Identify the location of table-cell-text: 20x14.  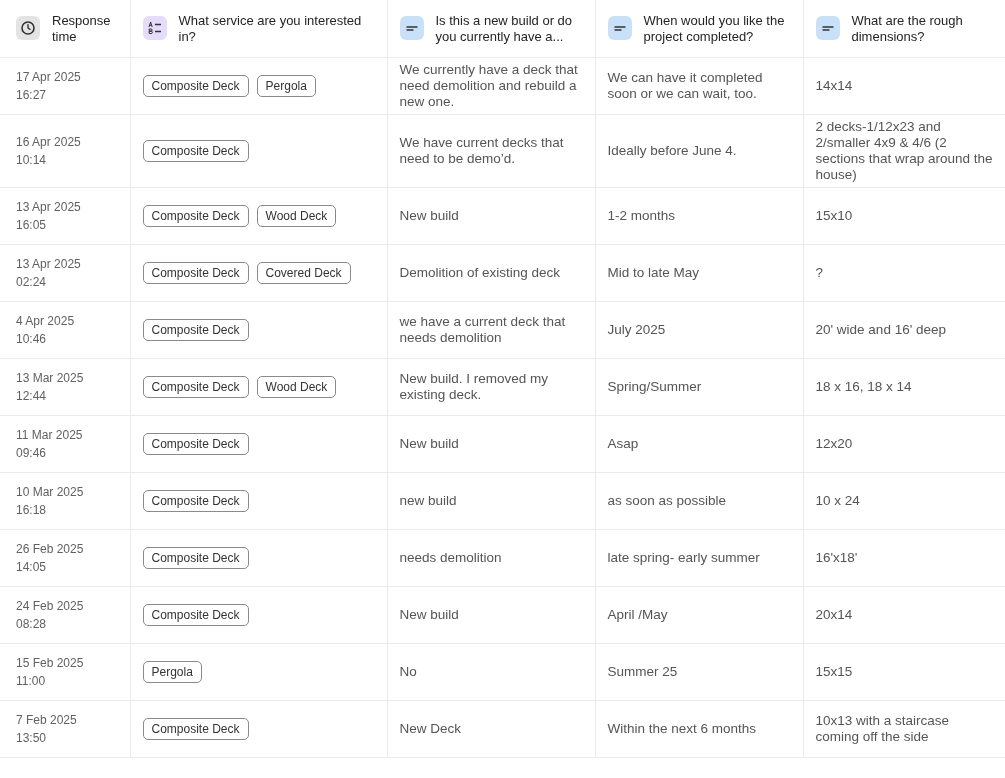
(834, 615).